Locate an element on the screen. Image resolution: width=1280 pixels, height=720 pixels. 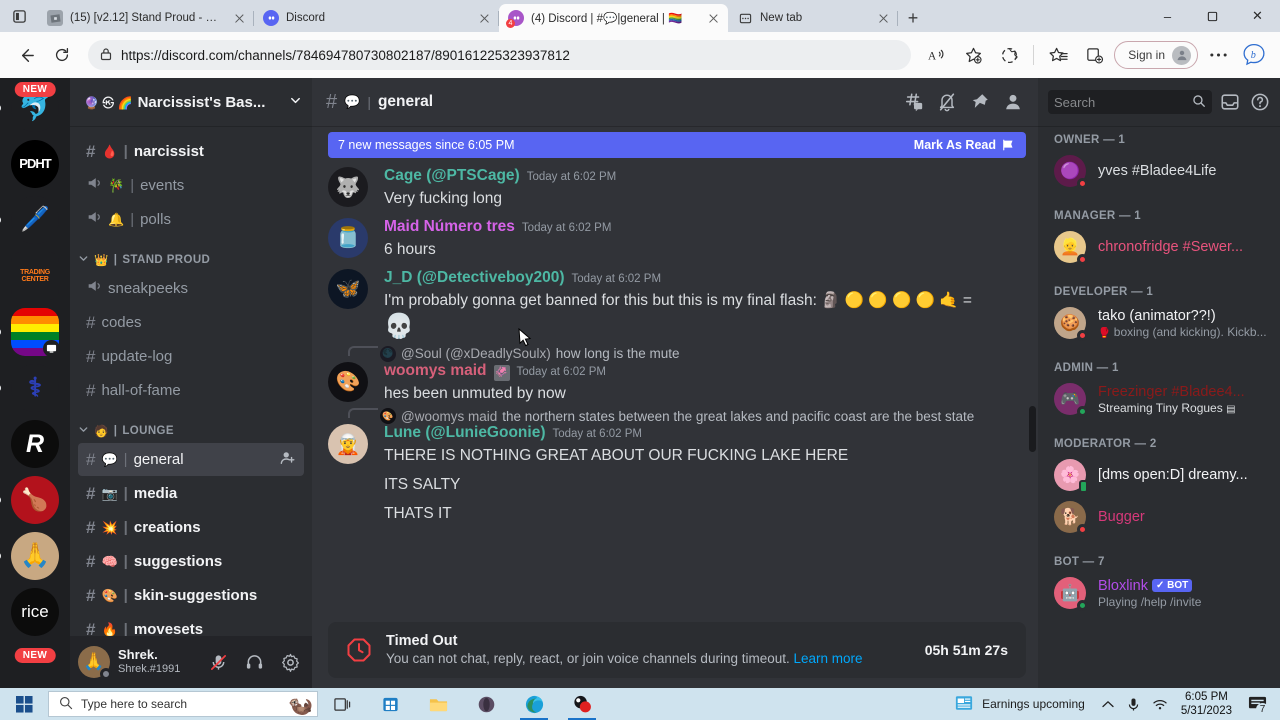
channel-suggestions: # 🧠 | suggestions is located at coordinates (191, 561).